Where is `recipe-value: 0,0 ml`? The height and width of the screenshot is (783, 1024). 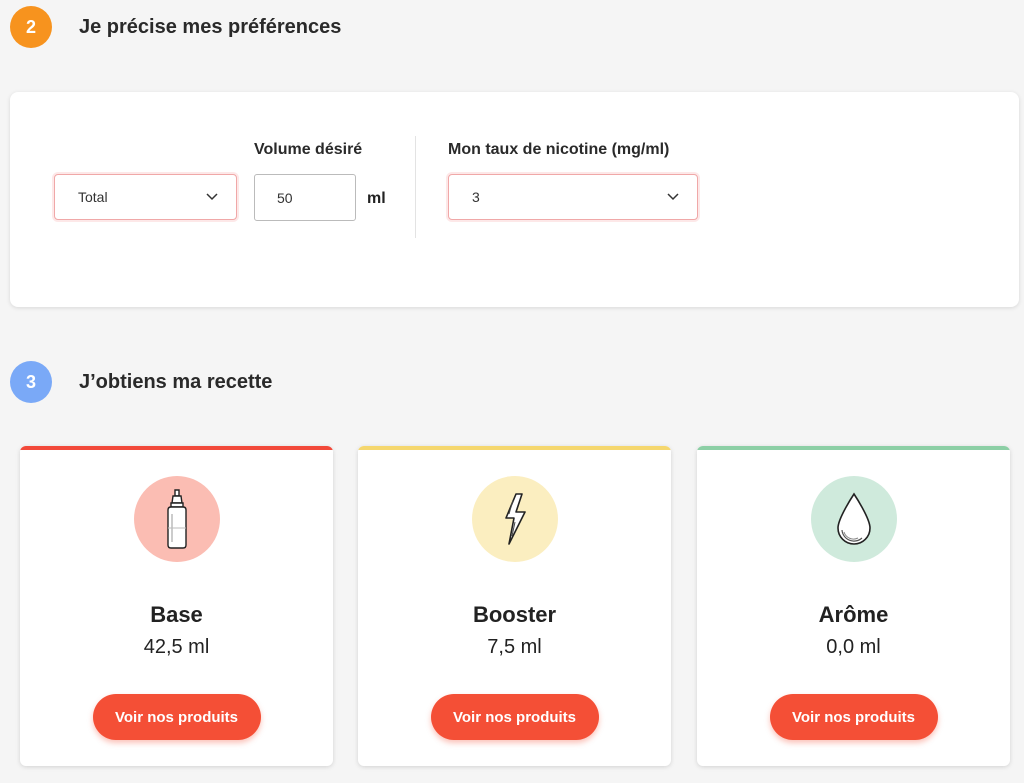 recipe-value: 0,0 ml is located at coordinates (853, 647).